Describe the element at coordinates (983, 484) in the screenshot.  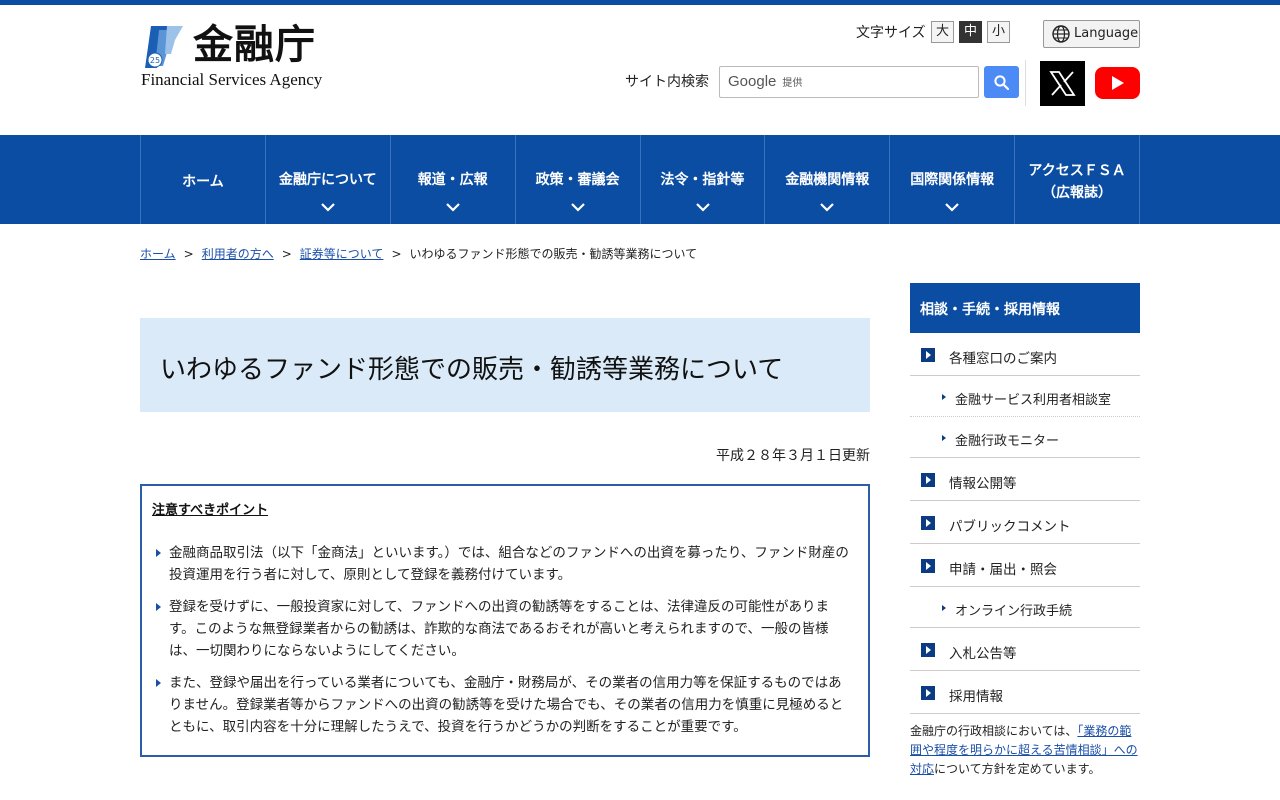
I see `side-item-label: 情報公開等` at that location.